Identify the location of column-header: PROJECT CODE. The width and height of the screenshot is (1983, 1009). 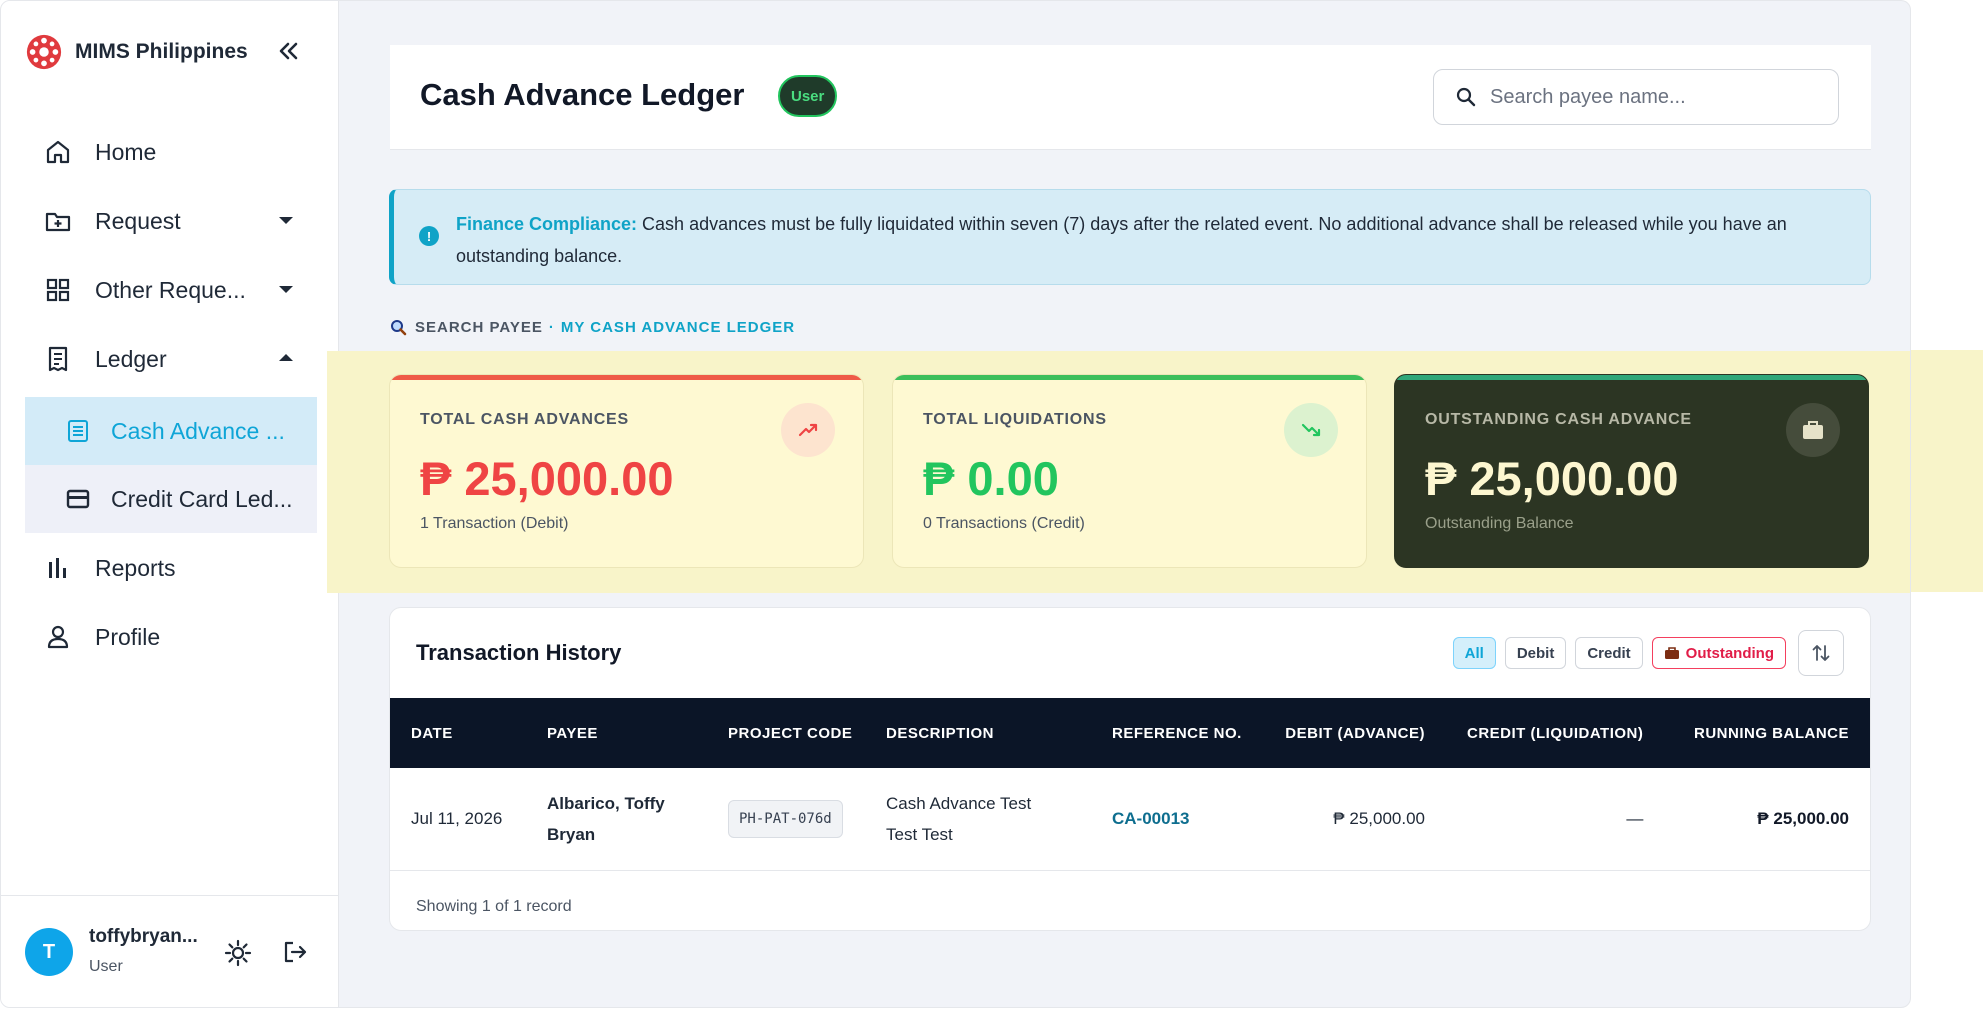
(786, 733).